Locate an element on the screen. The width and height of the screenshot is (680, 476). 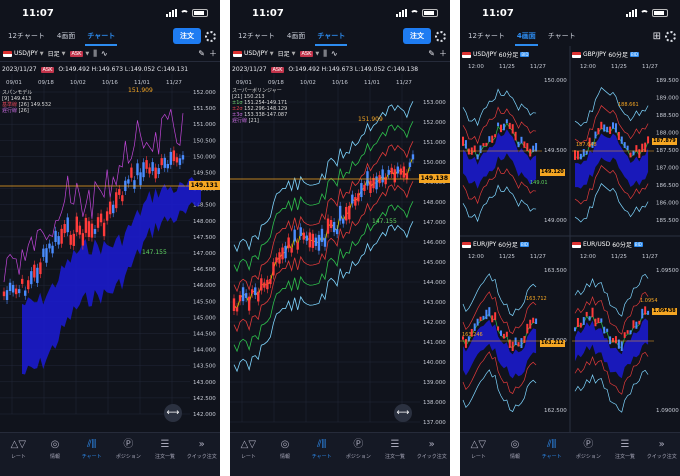
usdjpy-price-tag: 149.120 is located at coordinates (552, 172).